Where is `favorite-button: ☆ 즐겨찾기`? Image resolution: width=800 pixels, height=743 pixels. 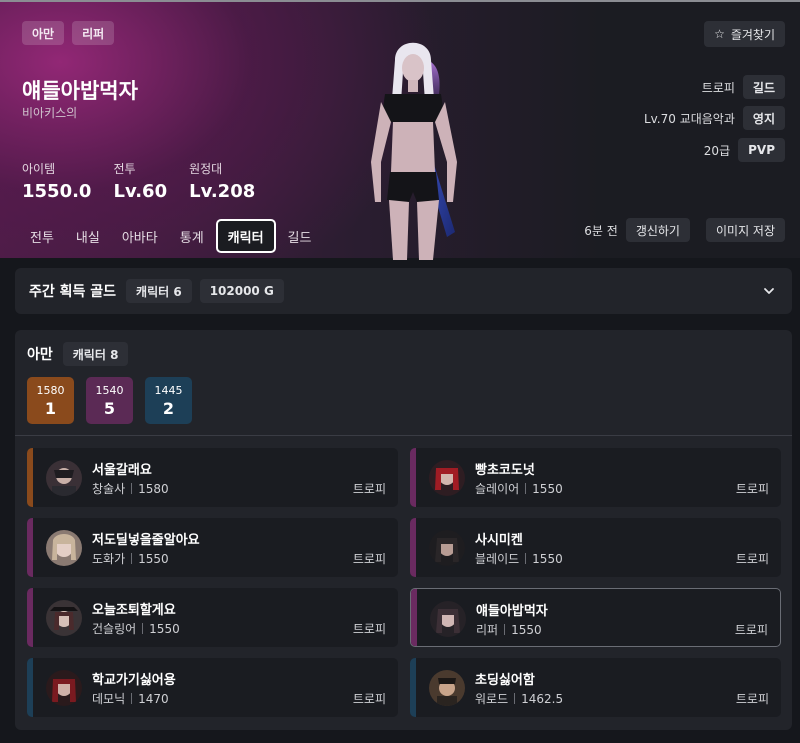 favorite-button: ☆ 즐겨찾기 is located at coordinates (744, 34).